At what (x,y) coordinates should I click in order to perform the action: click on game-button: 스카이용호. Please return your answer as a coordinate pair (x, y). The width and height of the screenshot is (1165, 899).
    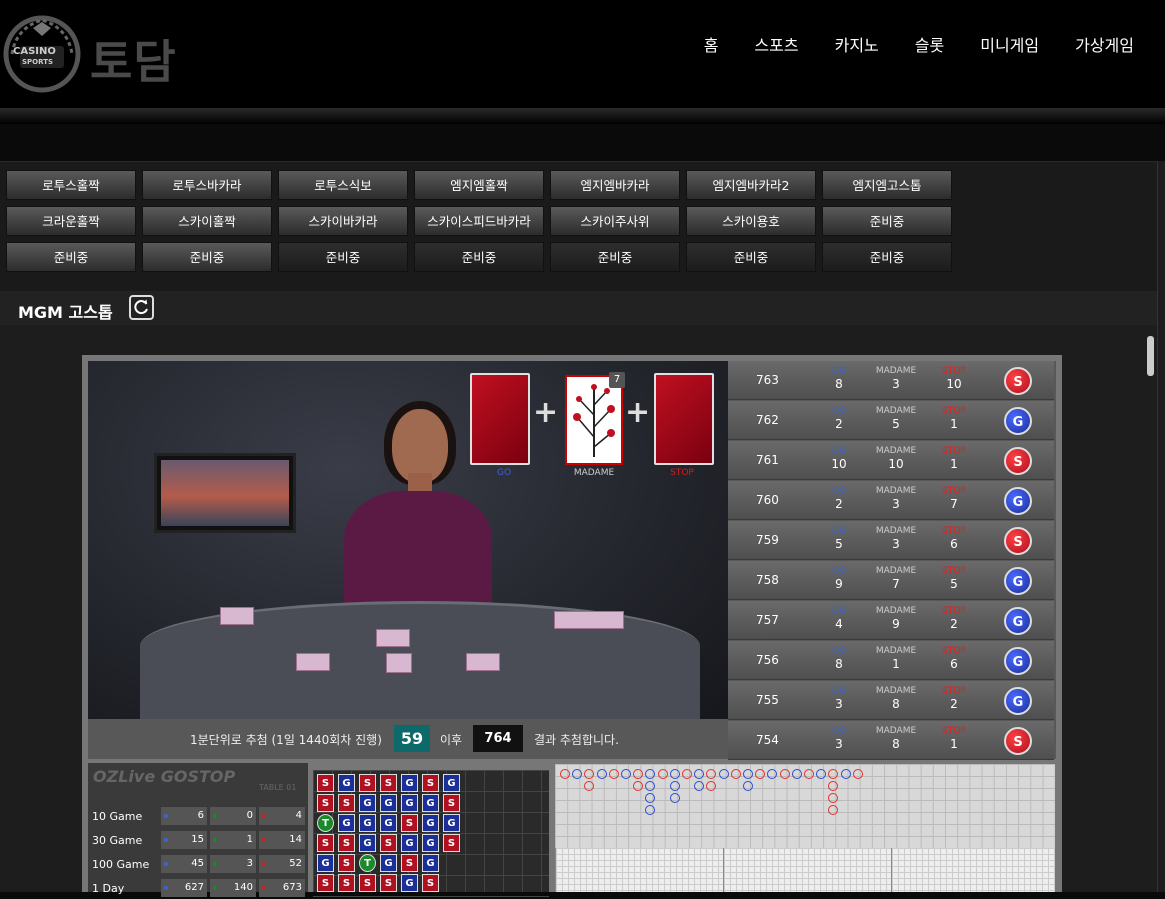
    Looking at the image, I should click on (751, 221).